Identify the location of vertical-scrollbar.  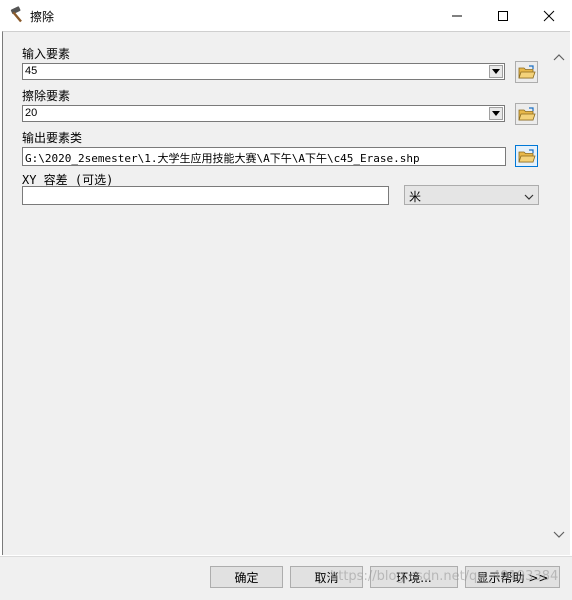
(559, 292).